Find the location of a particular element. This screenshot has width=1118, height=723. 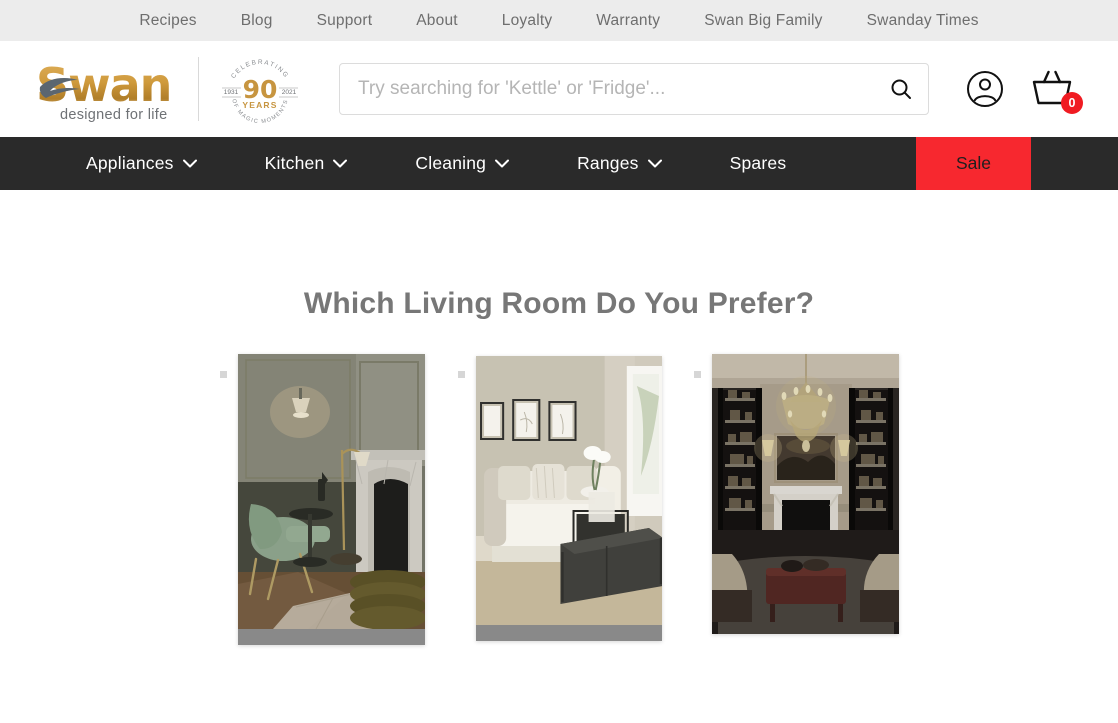

sage-green-living-room-image is located at coordinates (331, 491).